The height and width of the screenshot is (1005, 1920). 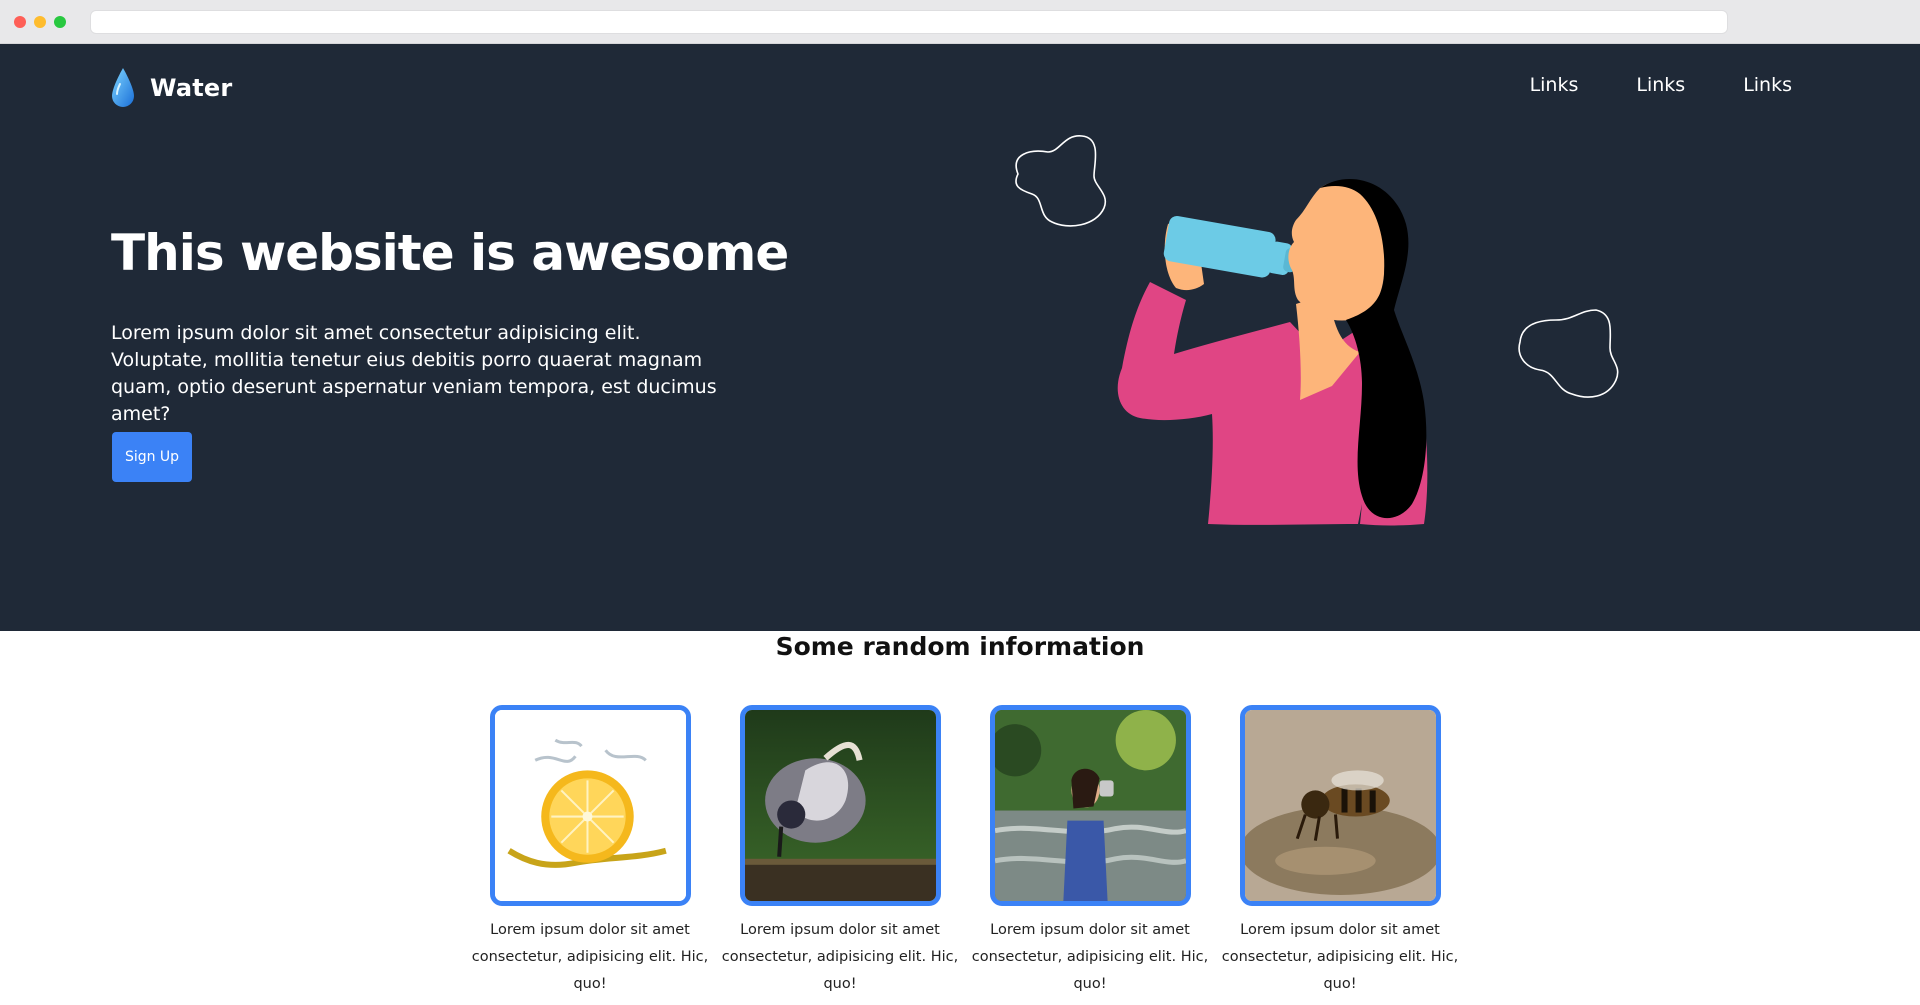 I want to click on main-nav: Links Links Links, so click(x=1632, y=85).